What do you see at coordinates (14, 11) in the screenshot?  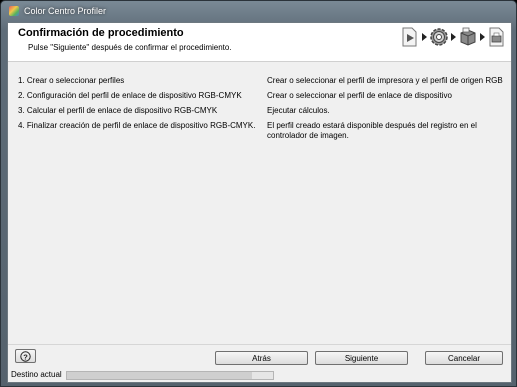 I see `app-icon` at bounding box center [14, 11].